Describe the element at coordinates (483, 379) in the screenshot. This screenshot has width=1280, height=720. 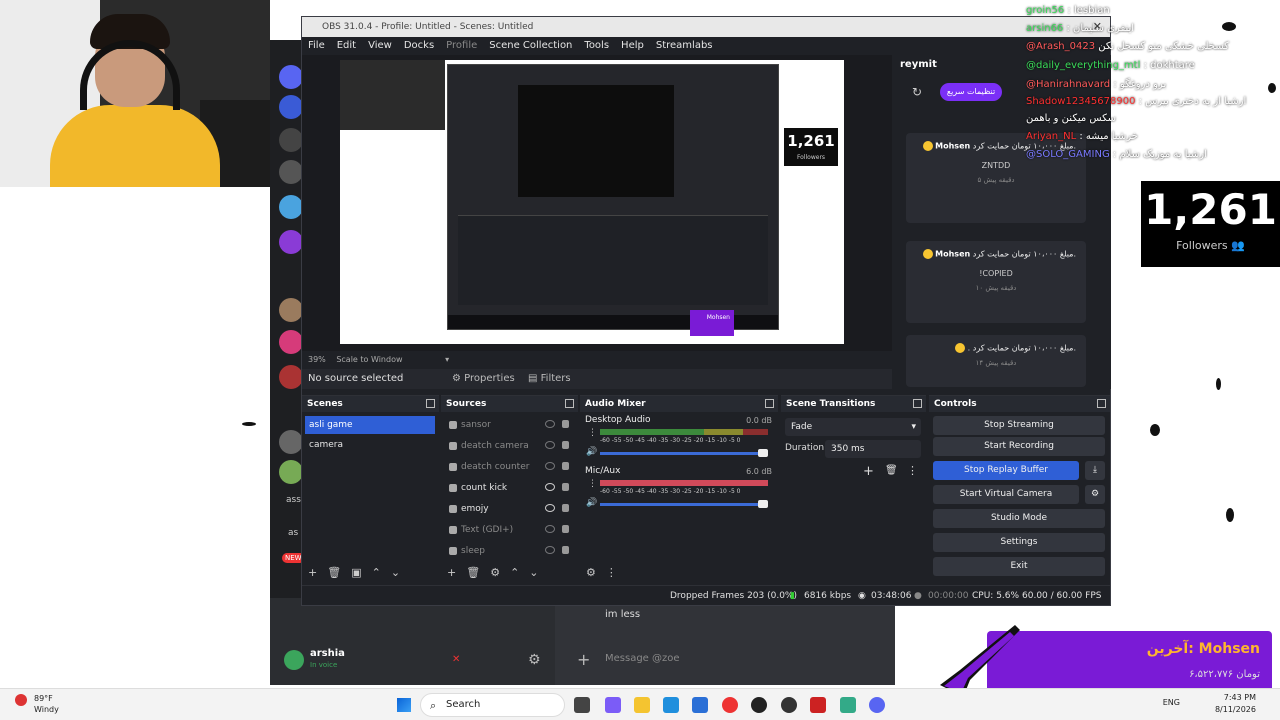
I see `properties-button: ⚙ Properties` at that location.